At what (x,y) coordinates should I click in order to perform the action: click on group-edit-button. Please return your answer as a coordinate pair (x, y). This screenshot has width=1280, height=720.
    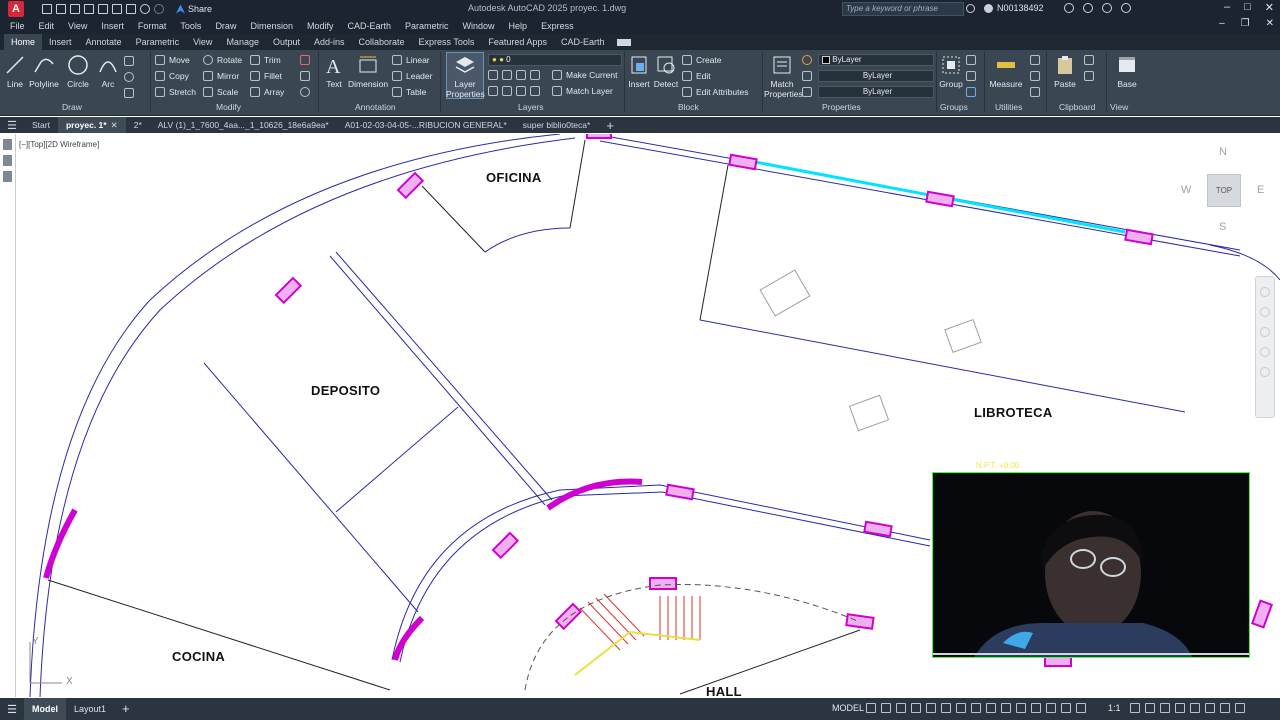
    Looking at the image, I should click on (971, 76).